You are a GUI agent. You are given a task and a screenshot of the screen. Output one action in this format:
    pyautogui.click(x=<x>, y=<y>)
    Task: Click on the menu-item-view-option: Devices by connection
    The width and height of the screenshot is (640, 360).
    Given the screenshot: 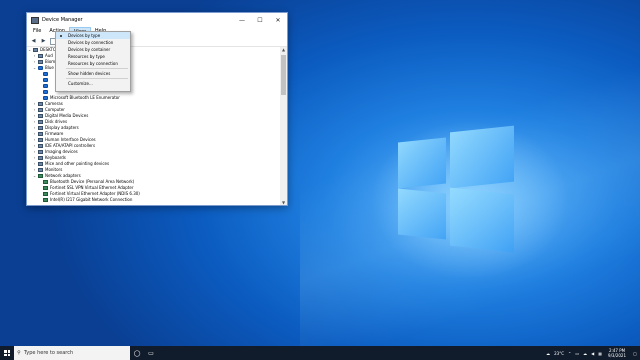 What is the action you would take?
    pyautogui.click(x=93, y=42)
    